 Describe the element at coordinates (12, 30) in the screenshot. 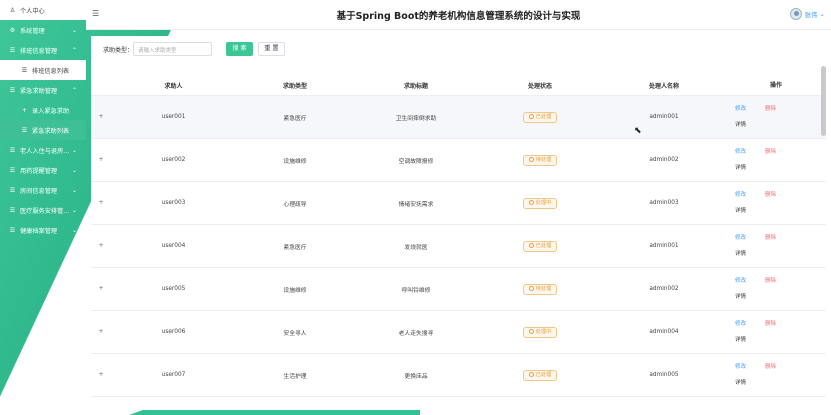

I see `gear-icon: ⚙` at that location.